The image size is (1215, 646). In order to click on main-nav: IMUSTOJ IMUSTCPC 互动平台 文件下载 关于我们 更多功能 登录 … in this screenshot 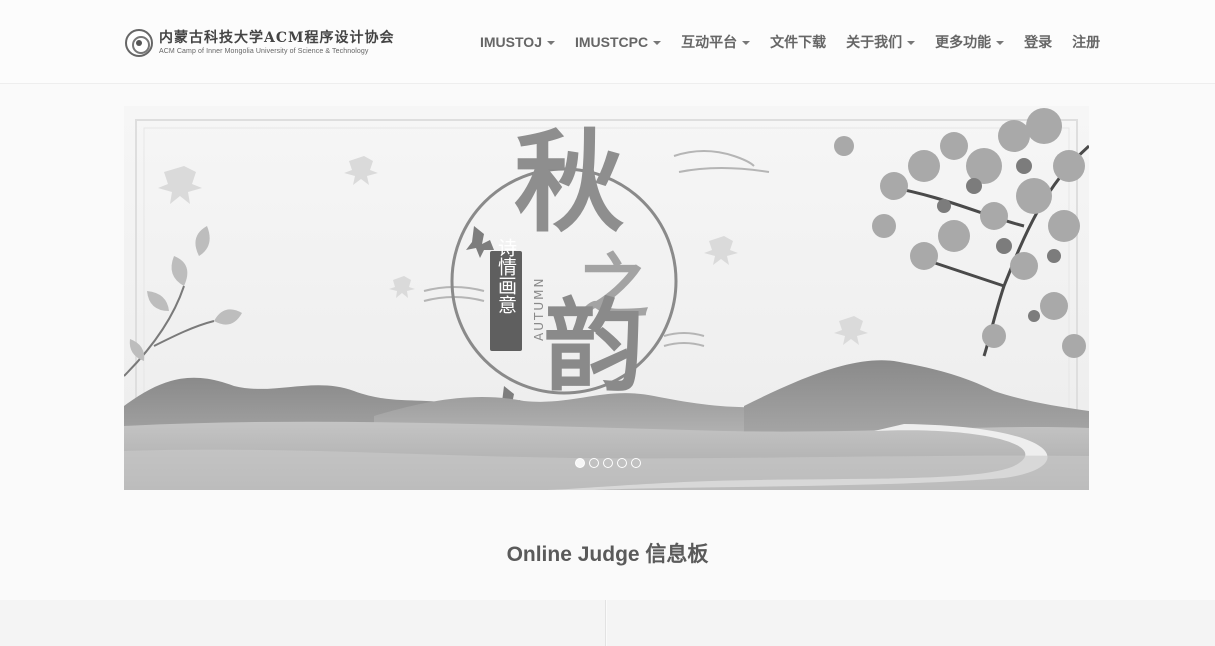, I will do `click(790, 42)`.